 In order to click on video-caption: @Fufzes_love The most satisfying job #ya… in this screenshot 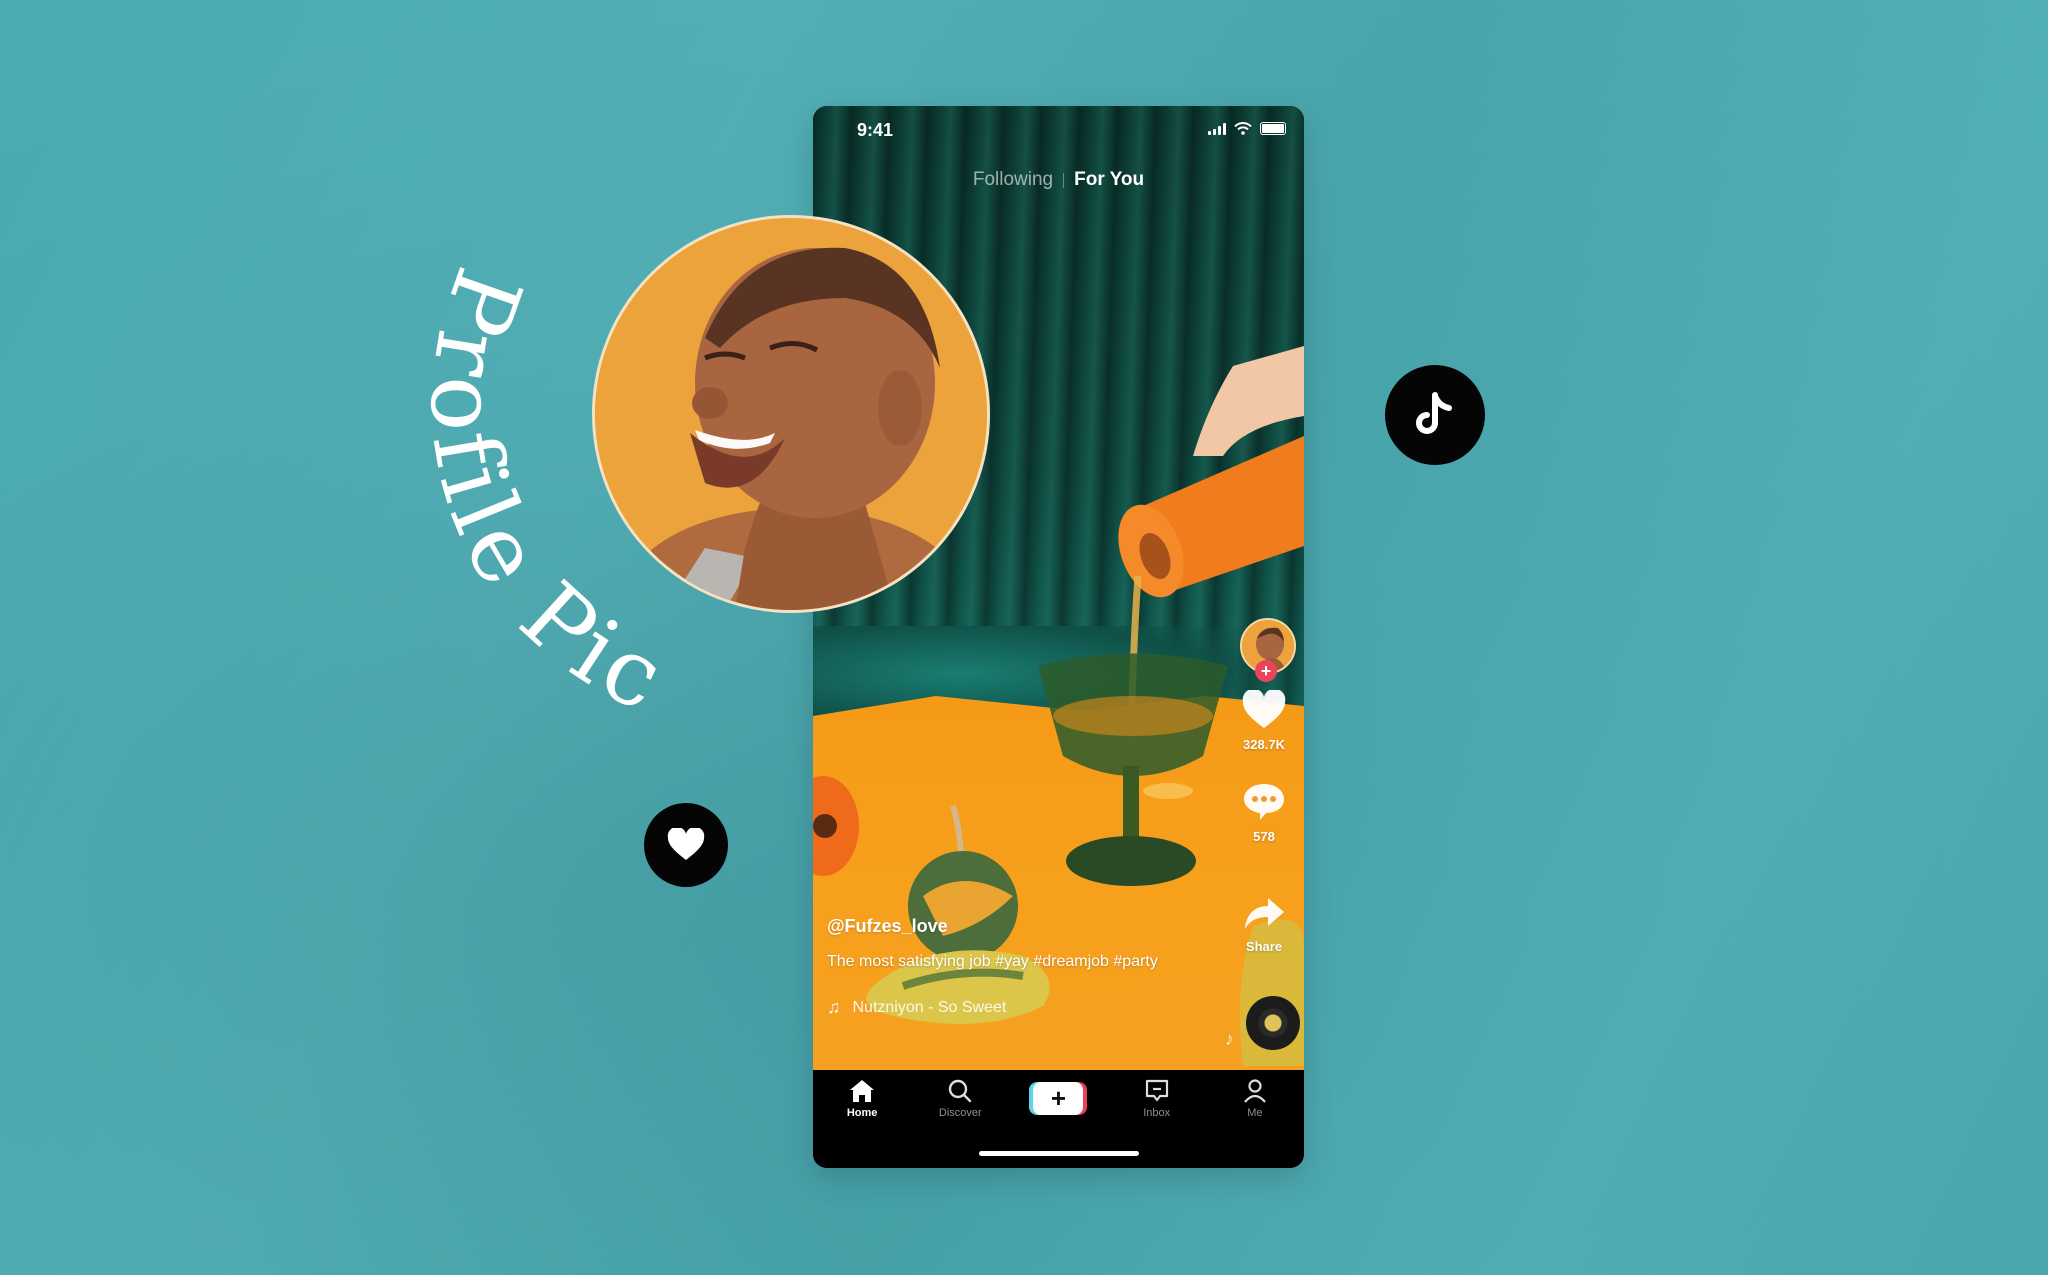, I will do `click(1017, 967)`.